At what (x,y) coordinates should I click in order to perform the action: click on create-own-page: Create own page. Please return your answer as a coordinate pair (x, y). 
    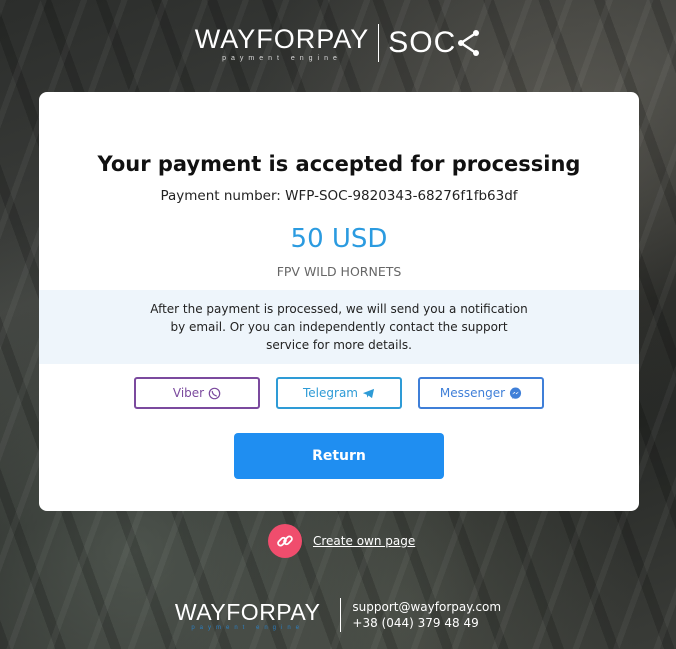
    Looking at the image, I should click on (341, 541).